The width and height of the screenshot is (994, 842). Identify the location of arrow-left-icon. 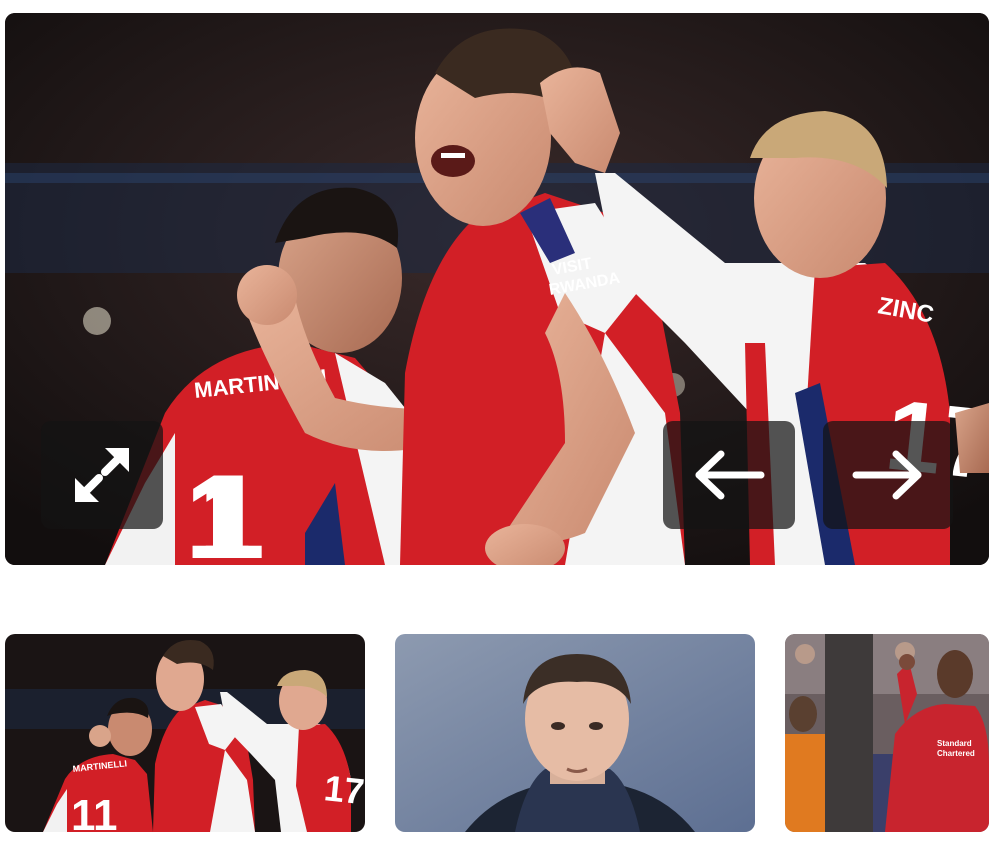
(730, 475).